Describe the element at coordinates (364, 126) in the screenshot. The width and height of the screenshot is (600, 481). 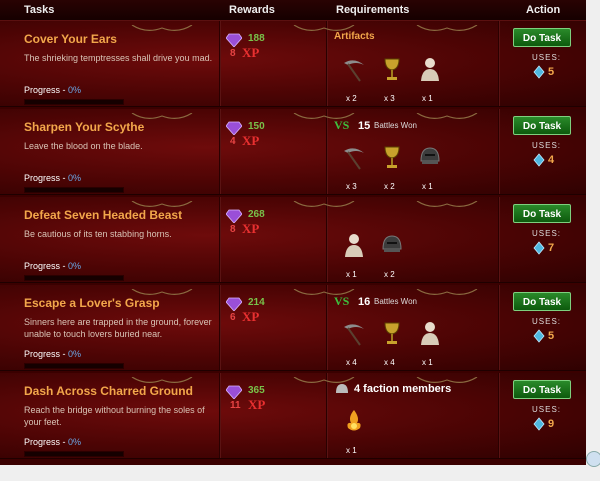
I see `battles-count: 15` at that location.